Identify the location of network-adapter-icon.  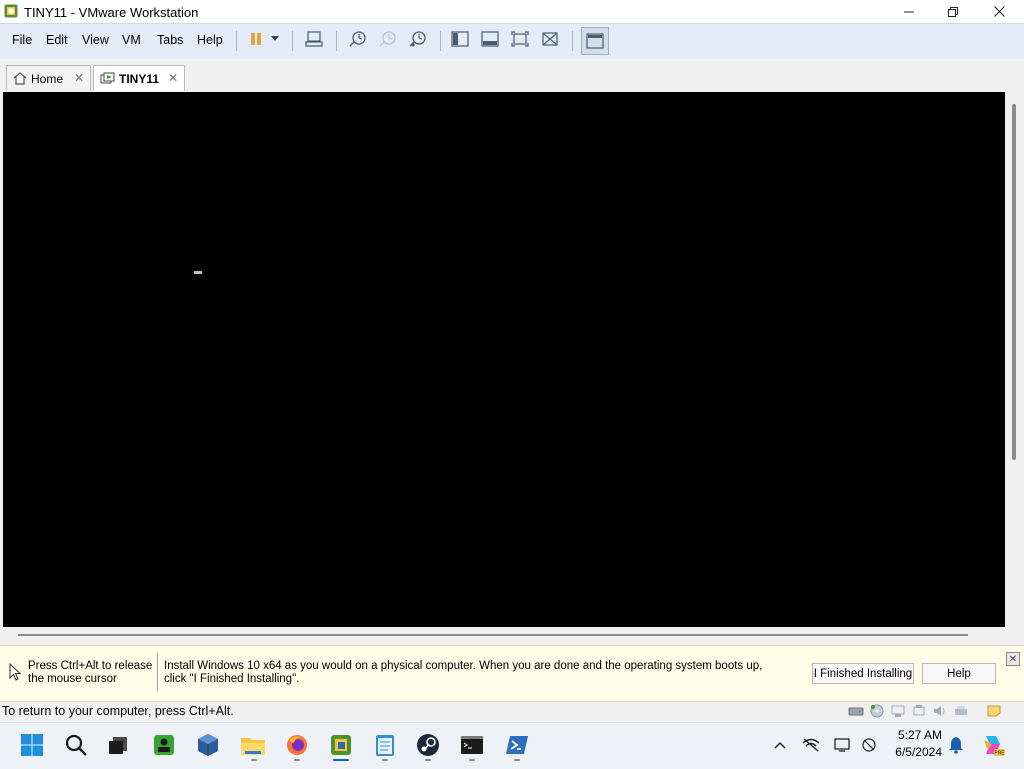
(898, 711).